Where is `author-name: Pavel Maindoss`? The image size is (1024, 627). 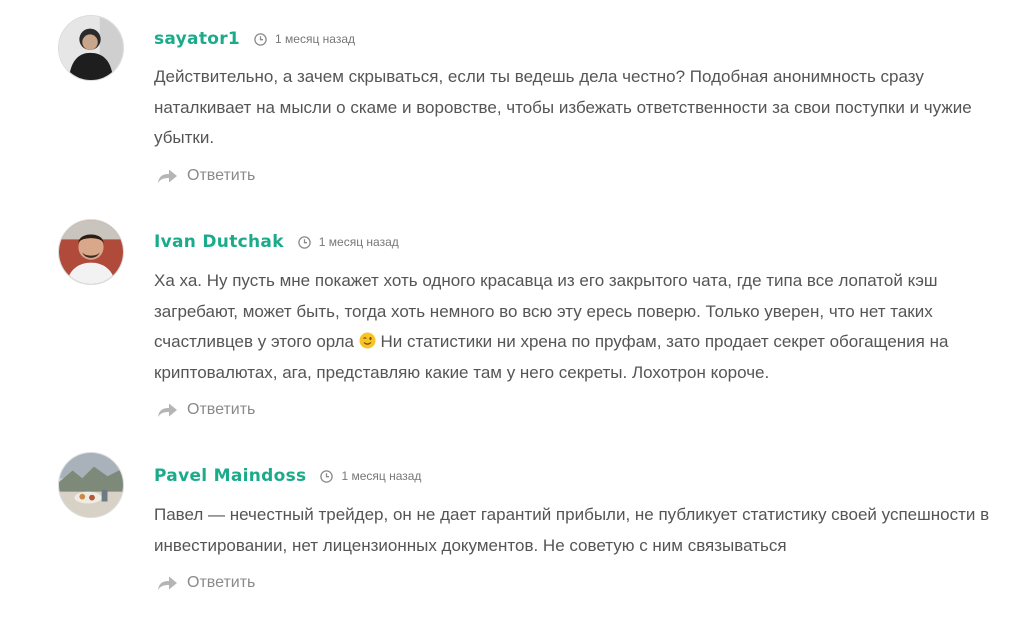 author-name: Pavel Maindoss is located at coordinates (230, 476).